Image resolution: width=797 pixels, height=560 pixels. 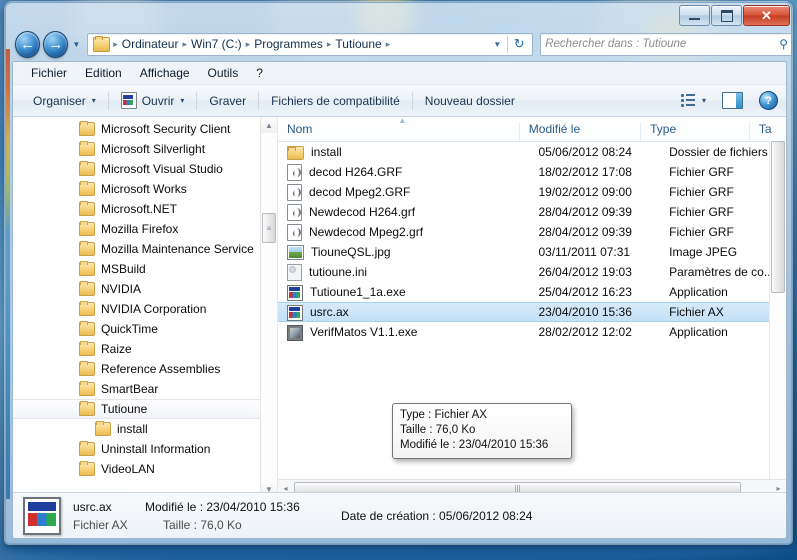 What do you see at coordinates (109, 516) in the screenshot?
I see `details-name-column: usrc.ax Fichier AX` at bounding box center [109, 516].